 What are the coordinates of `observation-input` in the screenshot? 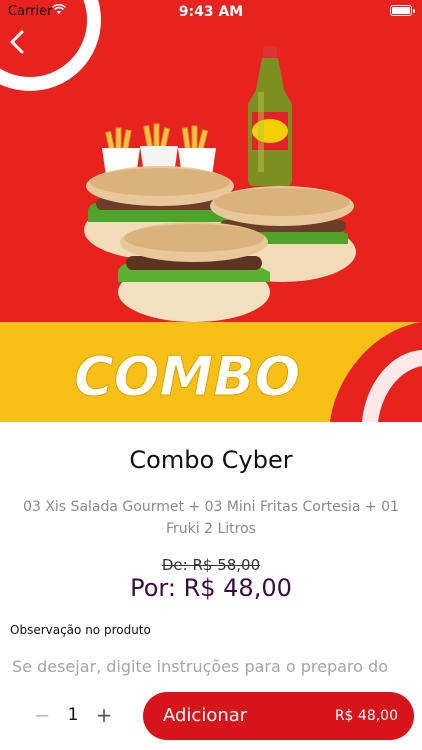 It's located at (214, 666).